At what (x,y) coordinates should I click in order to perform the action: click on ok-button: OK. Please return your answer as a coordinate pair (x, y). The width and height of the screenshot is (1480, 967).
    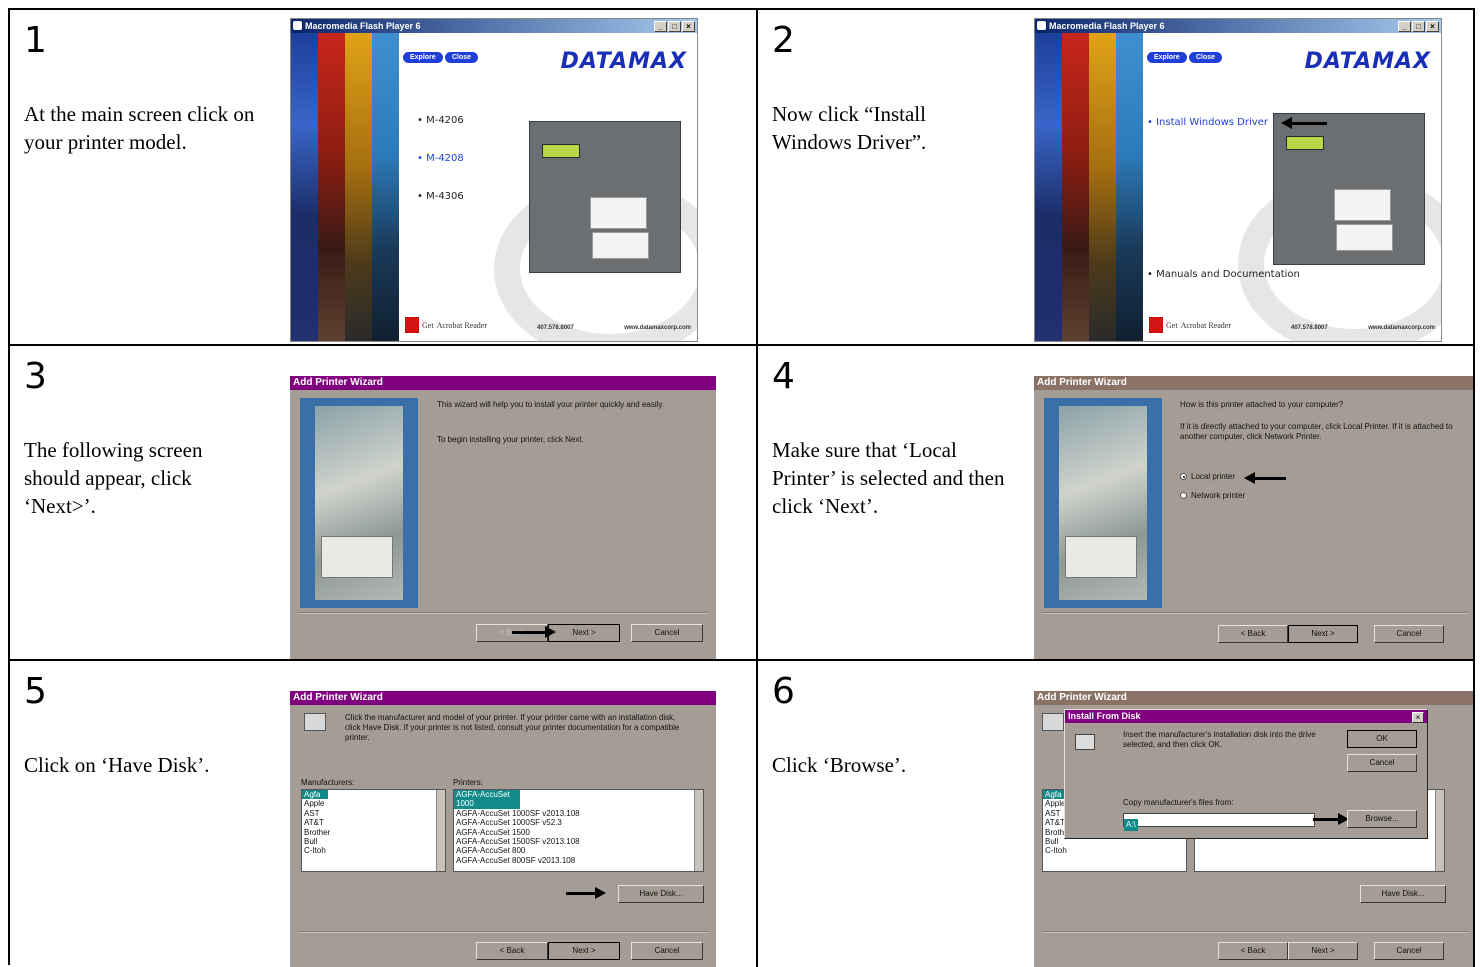
    Looking at the image, I should click on (1382, 739).